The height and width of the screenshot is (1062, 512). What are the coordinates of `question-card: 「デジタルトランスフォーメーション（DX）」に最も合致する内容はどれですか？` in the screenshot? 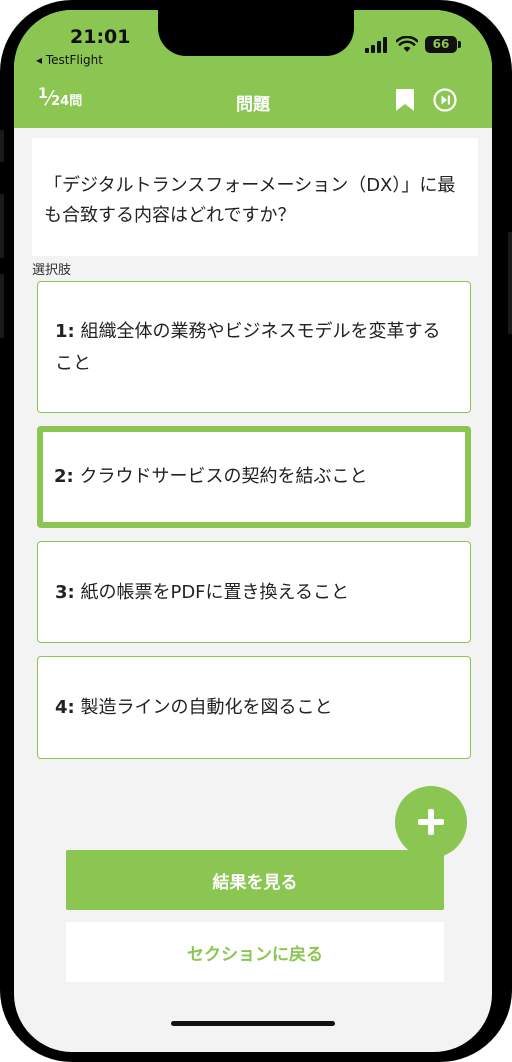 It's located at (255, 197).